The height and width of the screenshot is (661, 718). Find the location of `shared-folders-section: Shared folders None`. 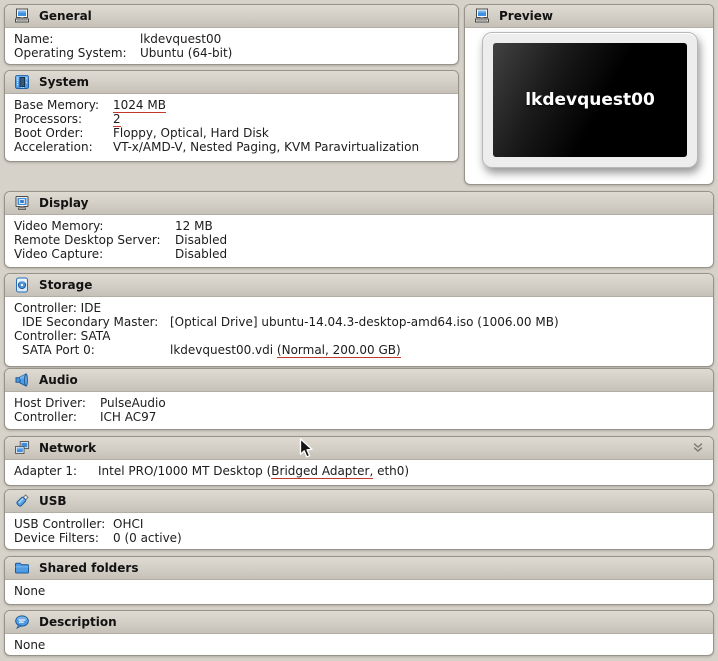

shared-folders-section: Shared folders None is located at coordinates (359, 580).